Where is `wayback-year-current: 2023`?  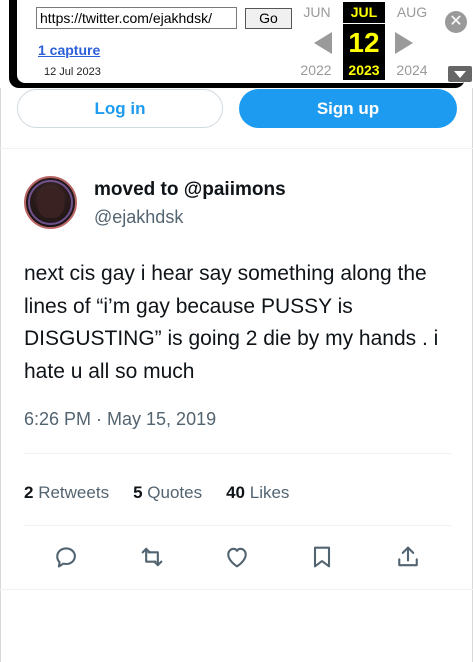 wayback-year-current: 2023 is located at coordinates (364, 70).